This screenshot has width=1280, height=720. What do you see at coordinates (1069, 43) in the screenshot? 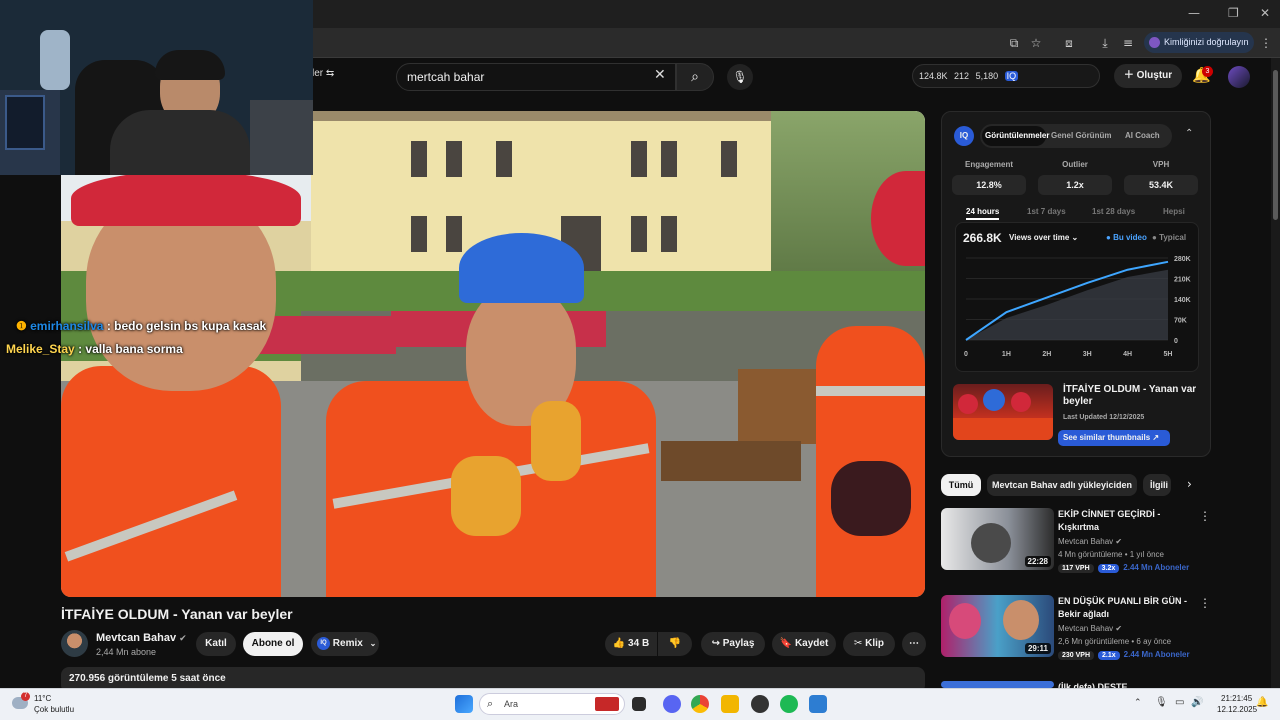
I see `extensions-icon: ⧈` at bounding box center [1069, 43].